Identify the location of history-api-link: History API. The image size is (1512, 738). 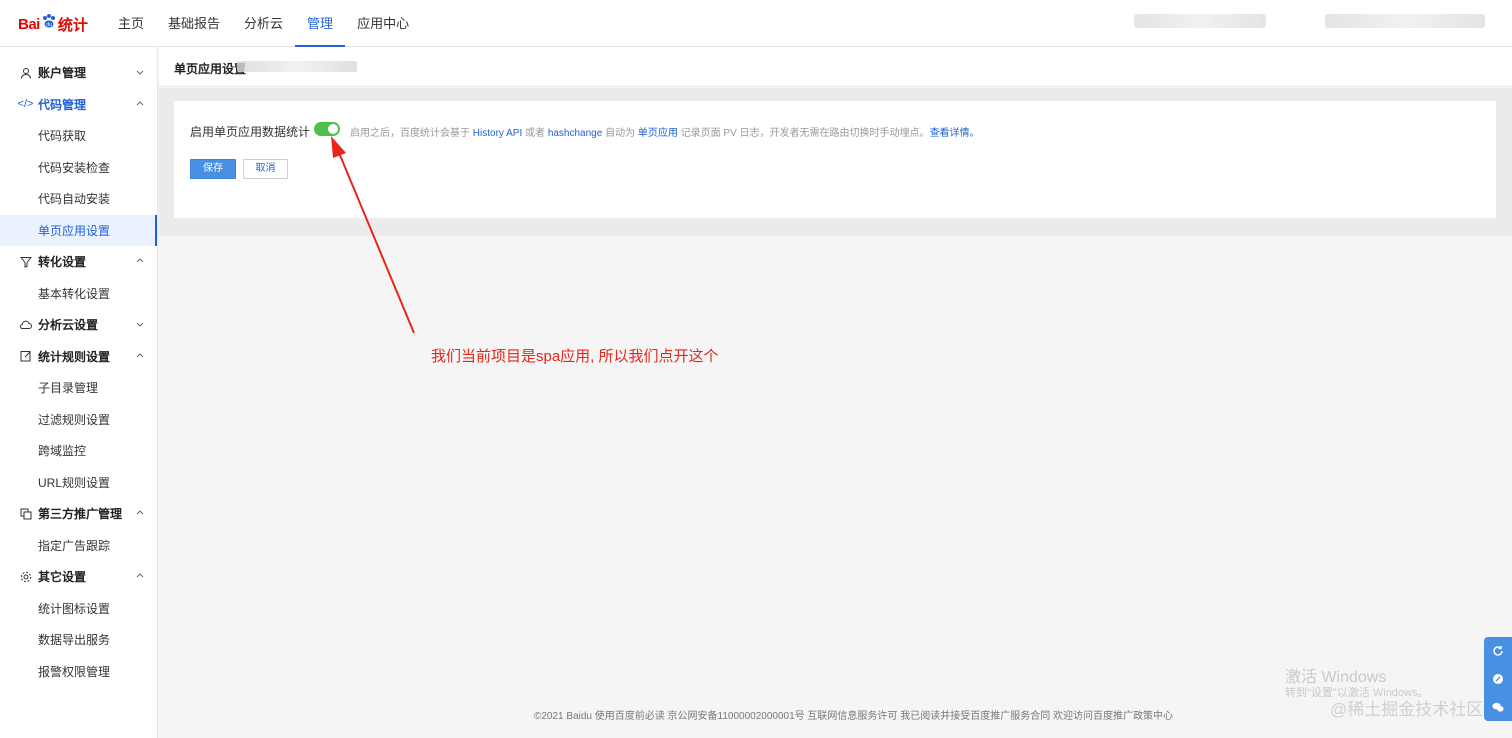
(497, 133).